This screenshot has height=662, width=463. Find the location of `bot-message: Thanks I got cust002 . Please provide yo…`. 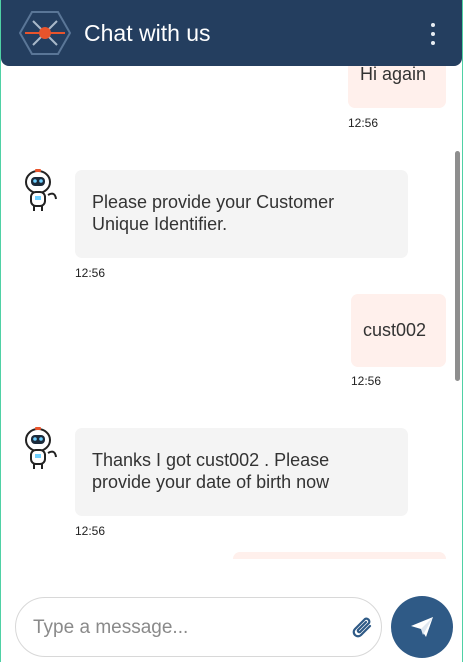

bot-message: Thanks I got cust002 . Please provide yo… is located at coordinates (241, 472).